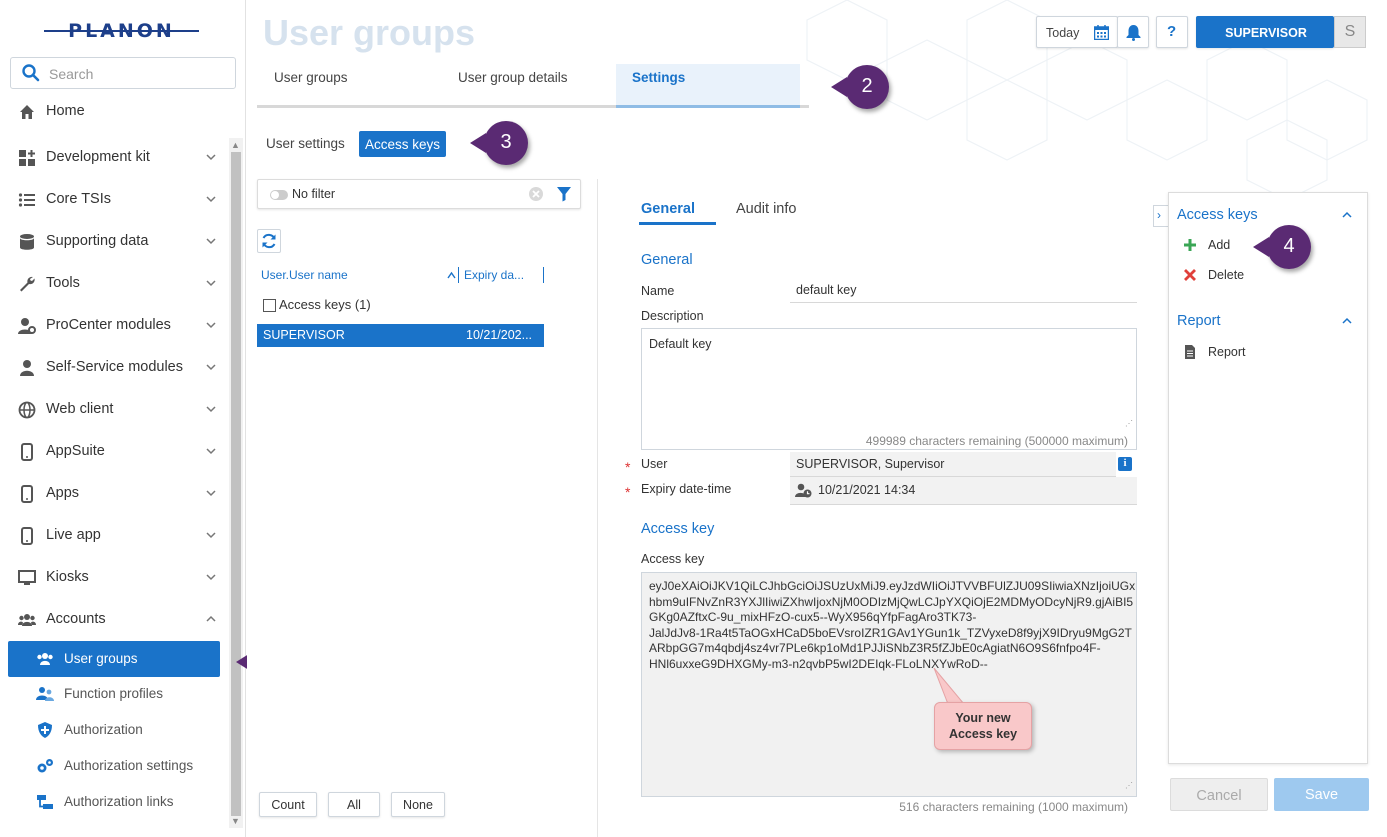  I want to click on user-menu-button: SUPERVISOR, so click(1265, 32).